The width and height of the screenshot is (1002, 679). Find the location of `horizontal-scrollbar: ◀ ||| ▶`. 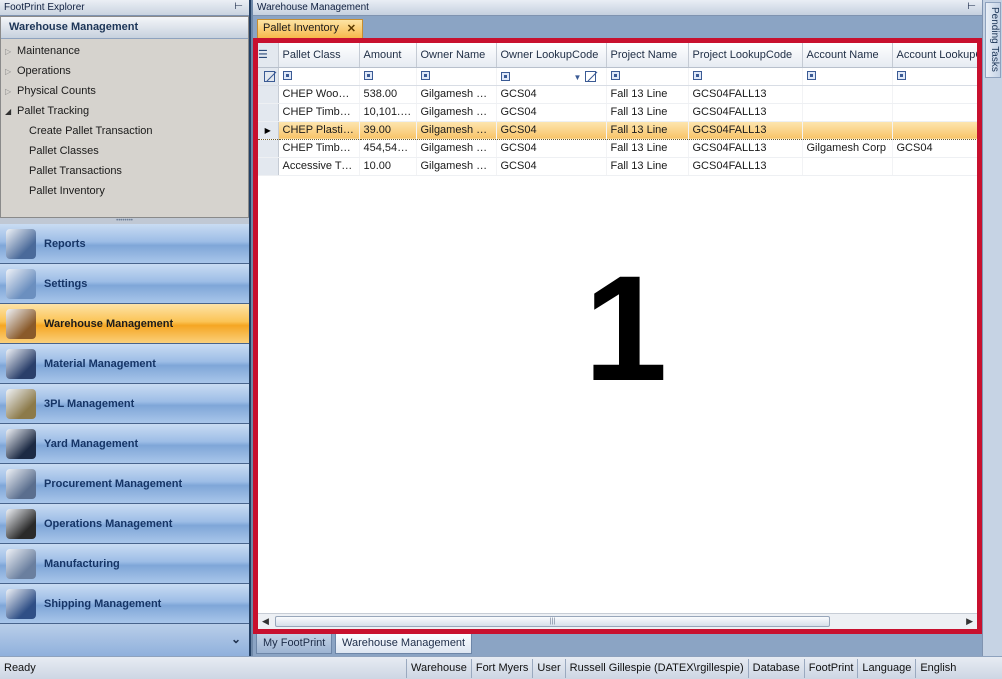

horizontal-scrollbar: ◀ ||| ▶ is located at coordinates (617, 621).